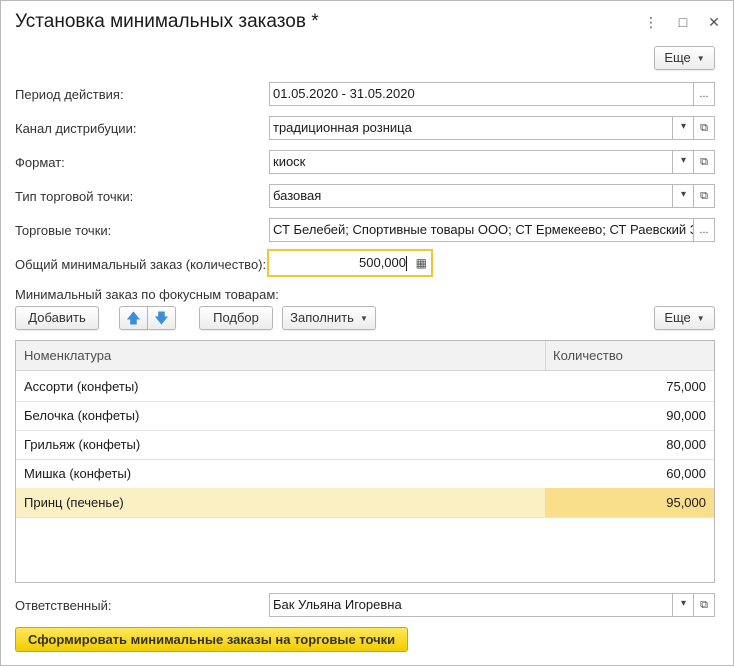 Image resolution: width=734 pixels, height=666 pixels. Describe the element at coordinates (686, 444) in the screenshot. I see `row-qty: 80,000` at that location.